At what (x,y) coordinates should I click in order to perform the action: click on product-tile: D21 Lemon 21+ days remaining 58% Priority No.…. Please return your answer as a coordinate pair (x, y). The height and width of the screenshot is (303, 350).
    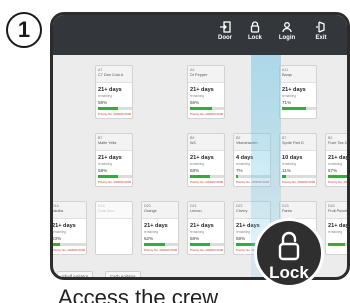
    Looking at the image, I should click on (206, 228).